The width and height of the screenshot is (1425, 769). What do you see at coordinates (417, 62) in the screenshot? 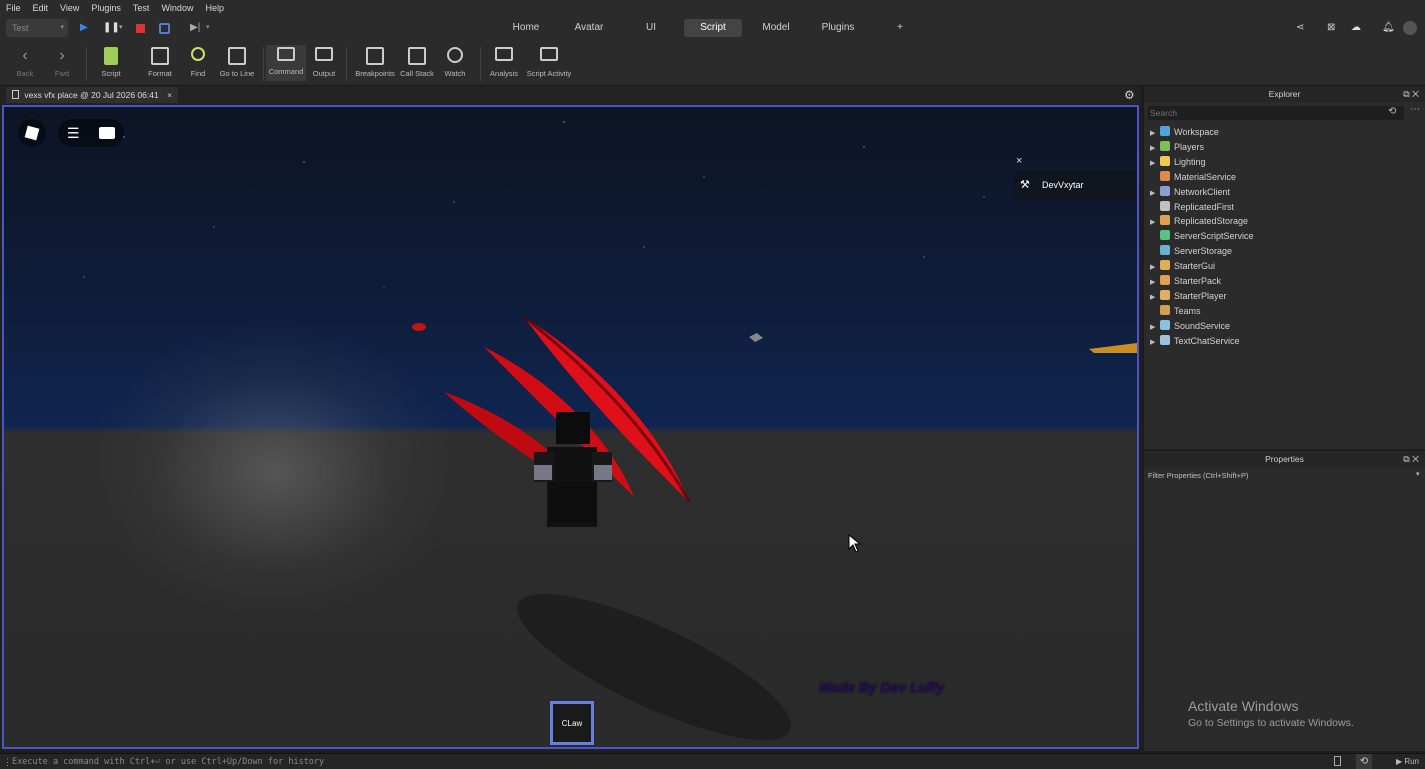
I see `call-stack-button: Call Stack` at bounding box center [417, 62].